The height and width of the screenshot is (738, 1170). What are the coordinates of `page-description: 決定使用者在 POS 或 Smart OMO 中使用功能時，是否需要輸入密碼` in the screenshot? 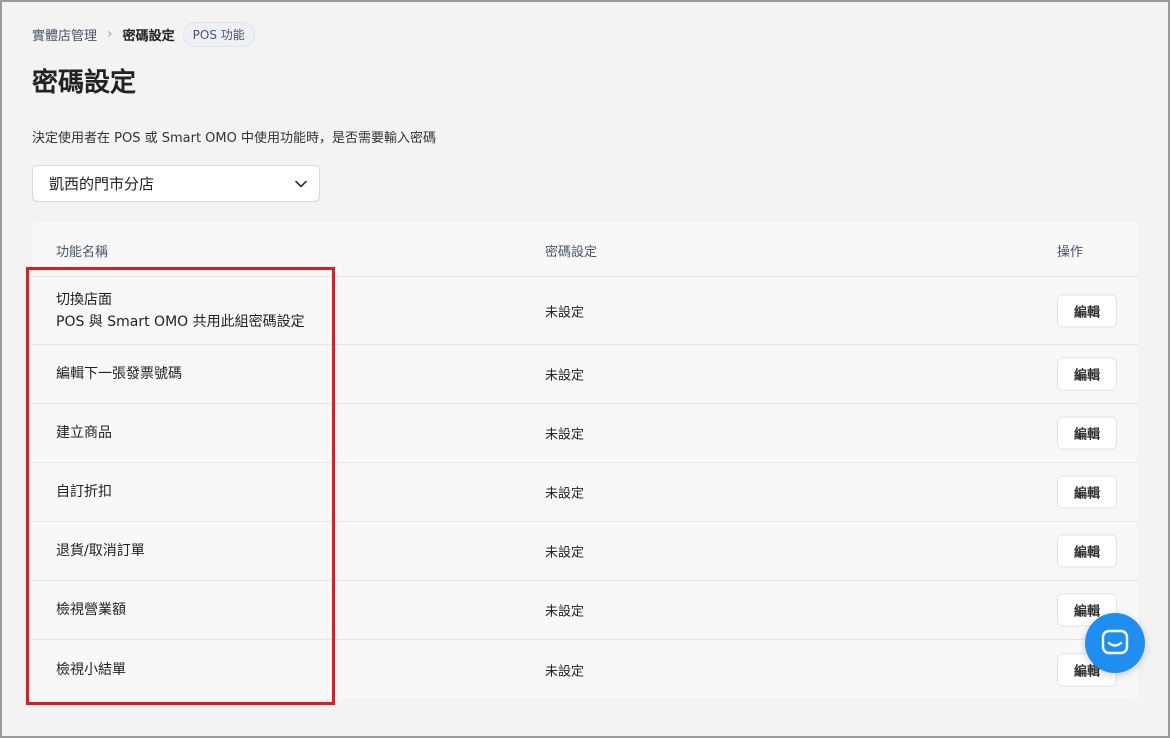 It's located at (234, 138).